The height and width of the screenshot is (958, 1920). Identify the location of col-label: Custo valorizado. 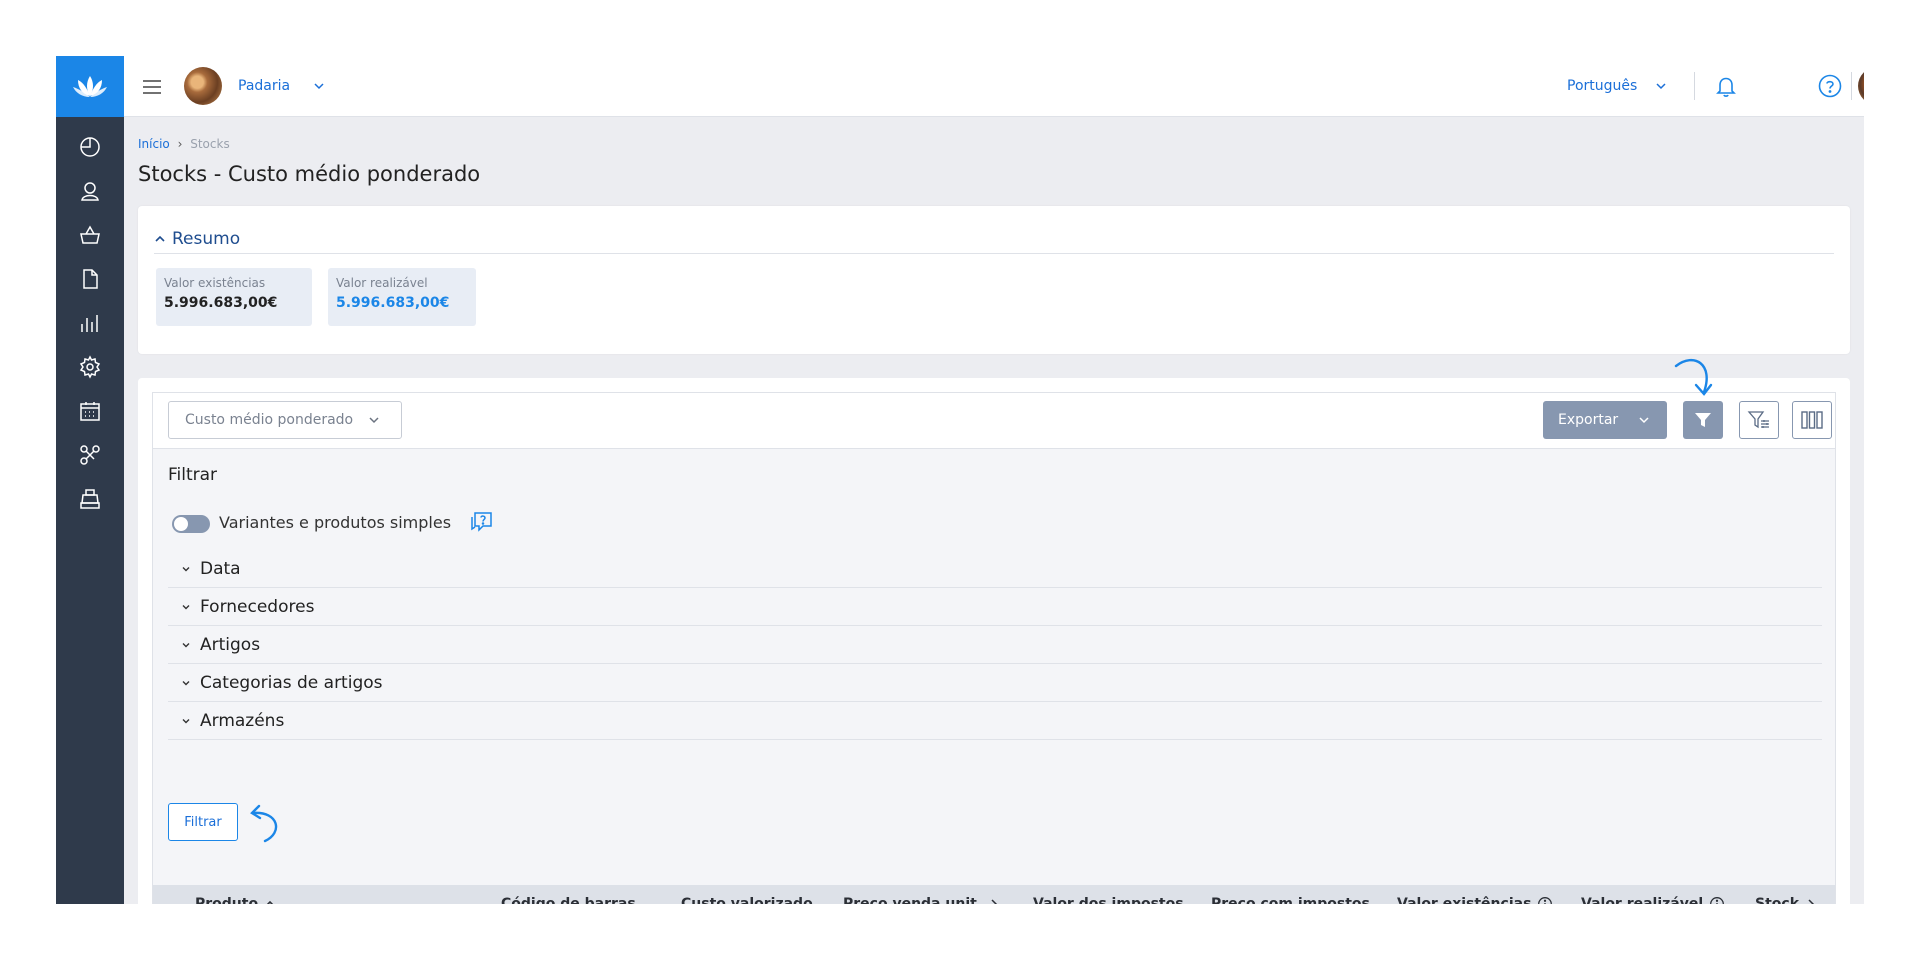
(747, 900).